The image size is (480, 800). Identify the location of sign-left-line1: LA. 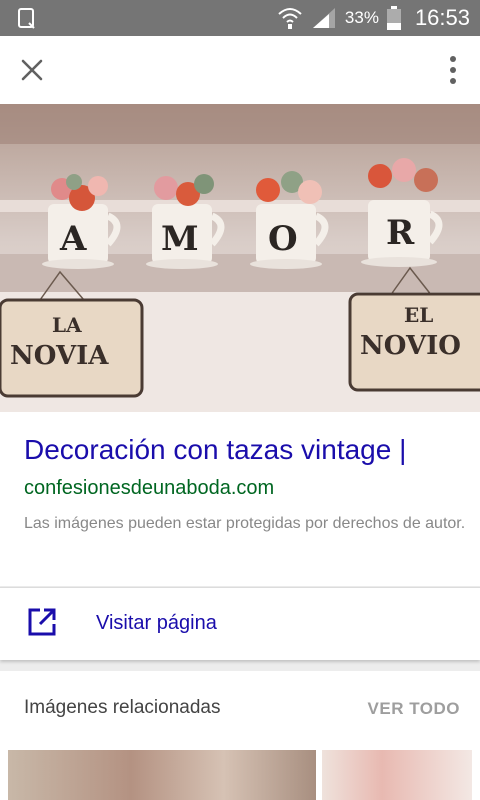
(67, 325).